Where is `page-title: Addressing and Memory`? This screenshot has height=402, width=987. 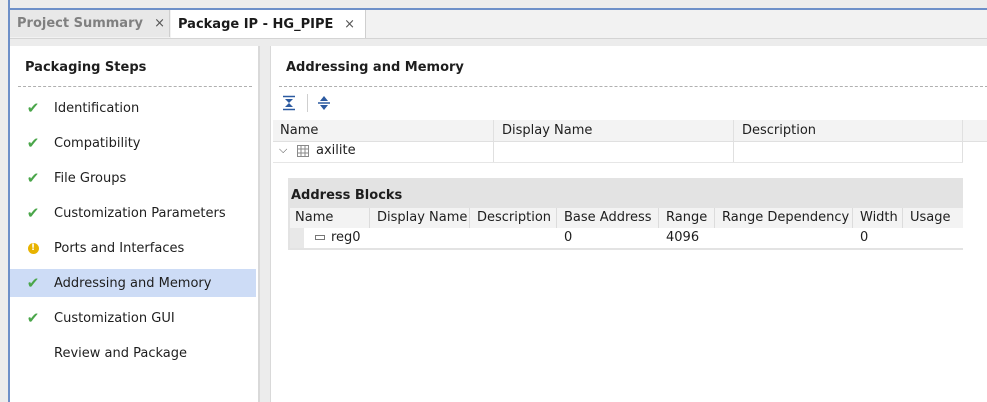 page-title: Addressing and Memory is located at coordinates (375, 67).